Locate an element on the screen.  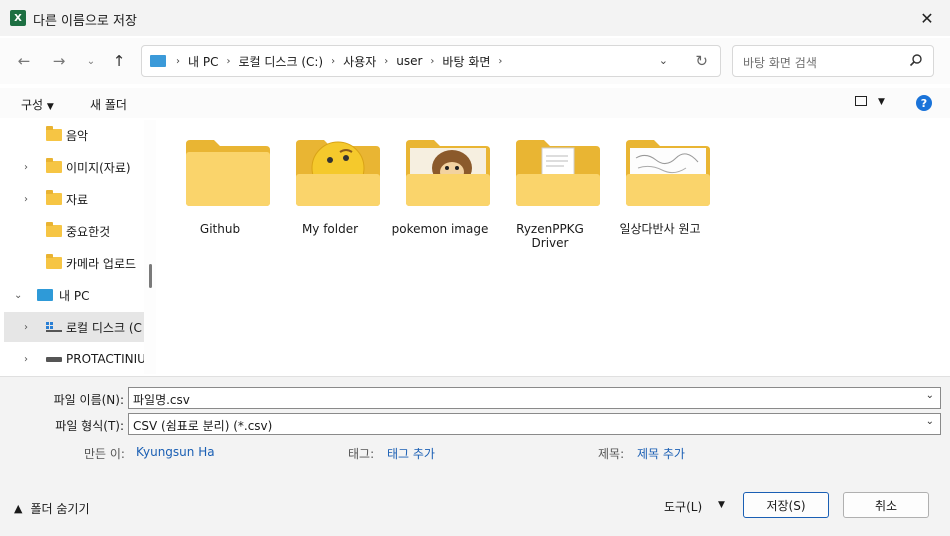
forward-button: → is located at coordinates (59, 61).